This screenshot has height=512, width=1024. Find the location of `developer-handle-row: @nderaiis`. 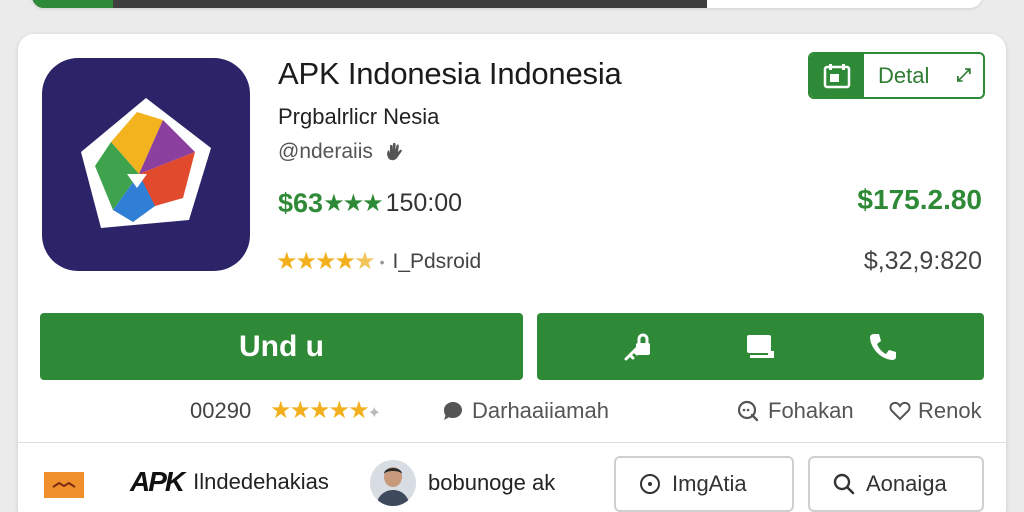

developer-handle-row: @nderaiis is located at coordinates (341, 152).